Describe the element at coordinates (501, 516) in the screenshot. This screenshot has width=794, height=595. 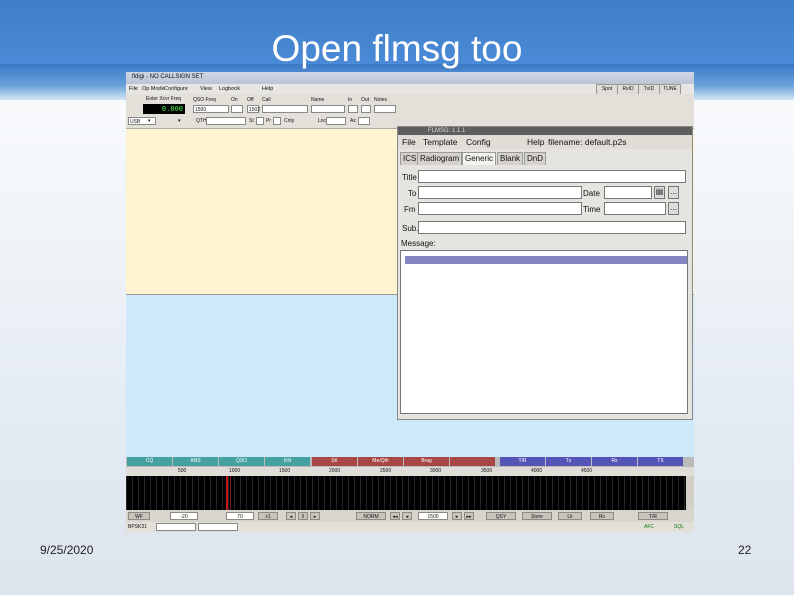
I see `qsy-button: QSY` at that location.